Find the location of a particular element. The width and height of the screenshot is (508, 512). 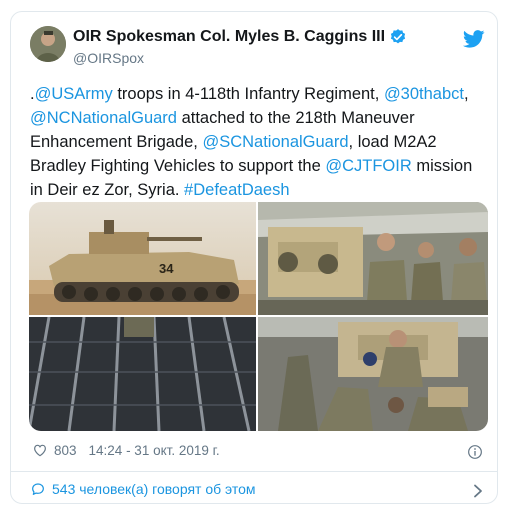

mention-cjtfoir: @CJTFOIR is located at coordinates (368, 166).